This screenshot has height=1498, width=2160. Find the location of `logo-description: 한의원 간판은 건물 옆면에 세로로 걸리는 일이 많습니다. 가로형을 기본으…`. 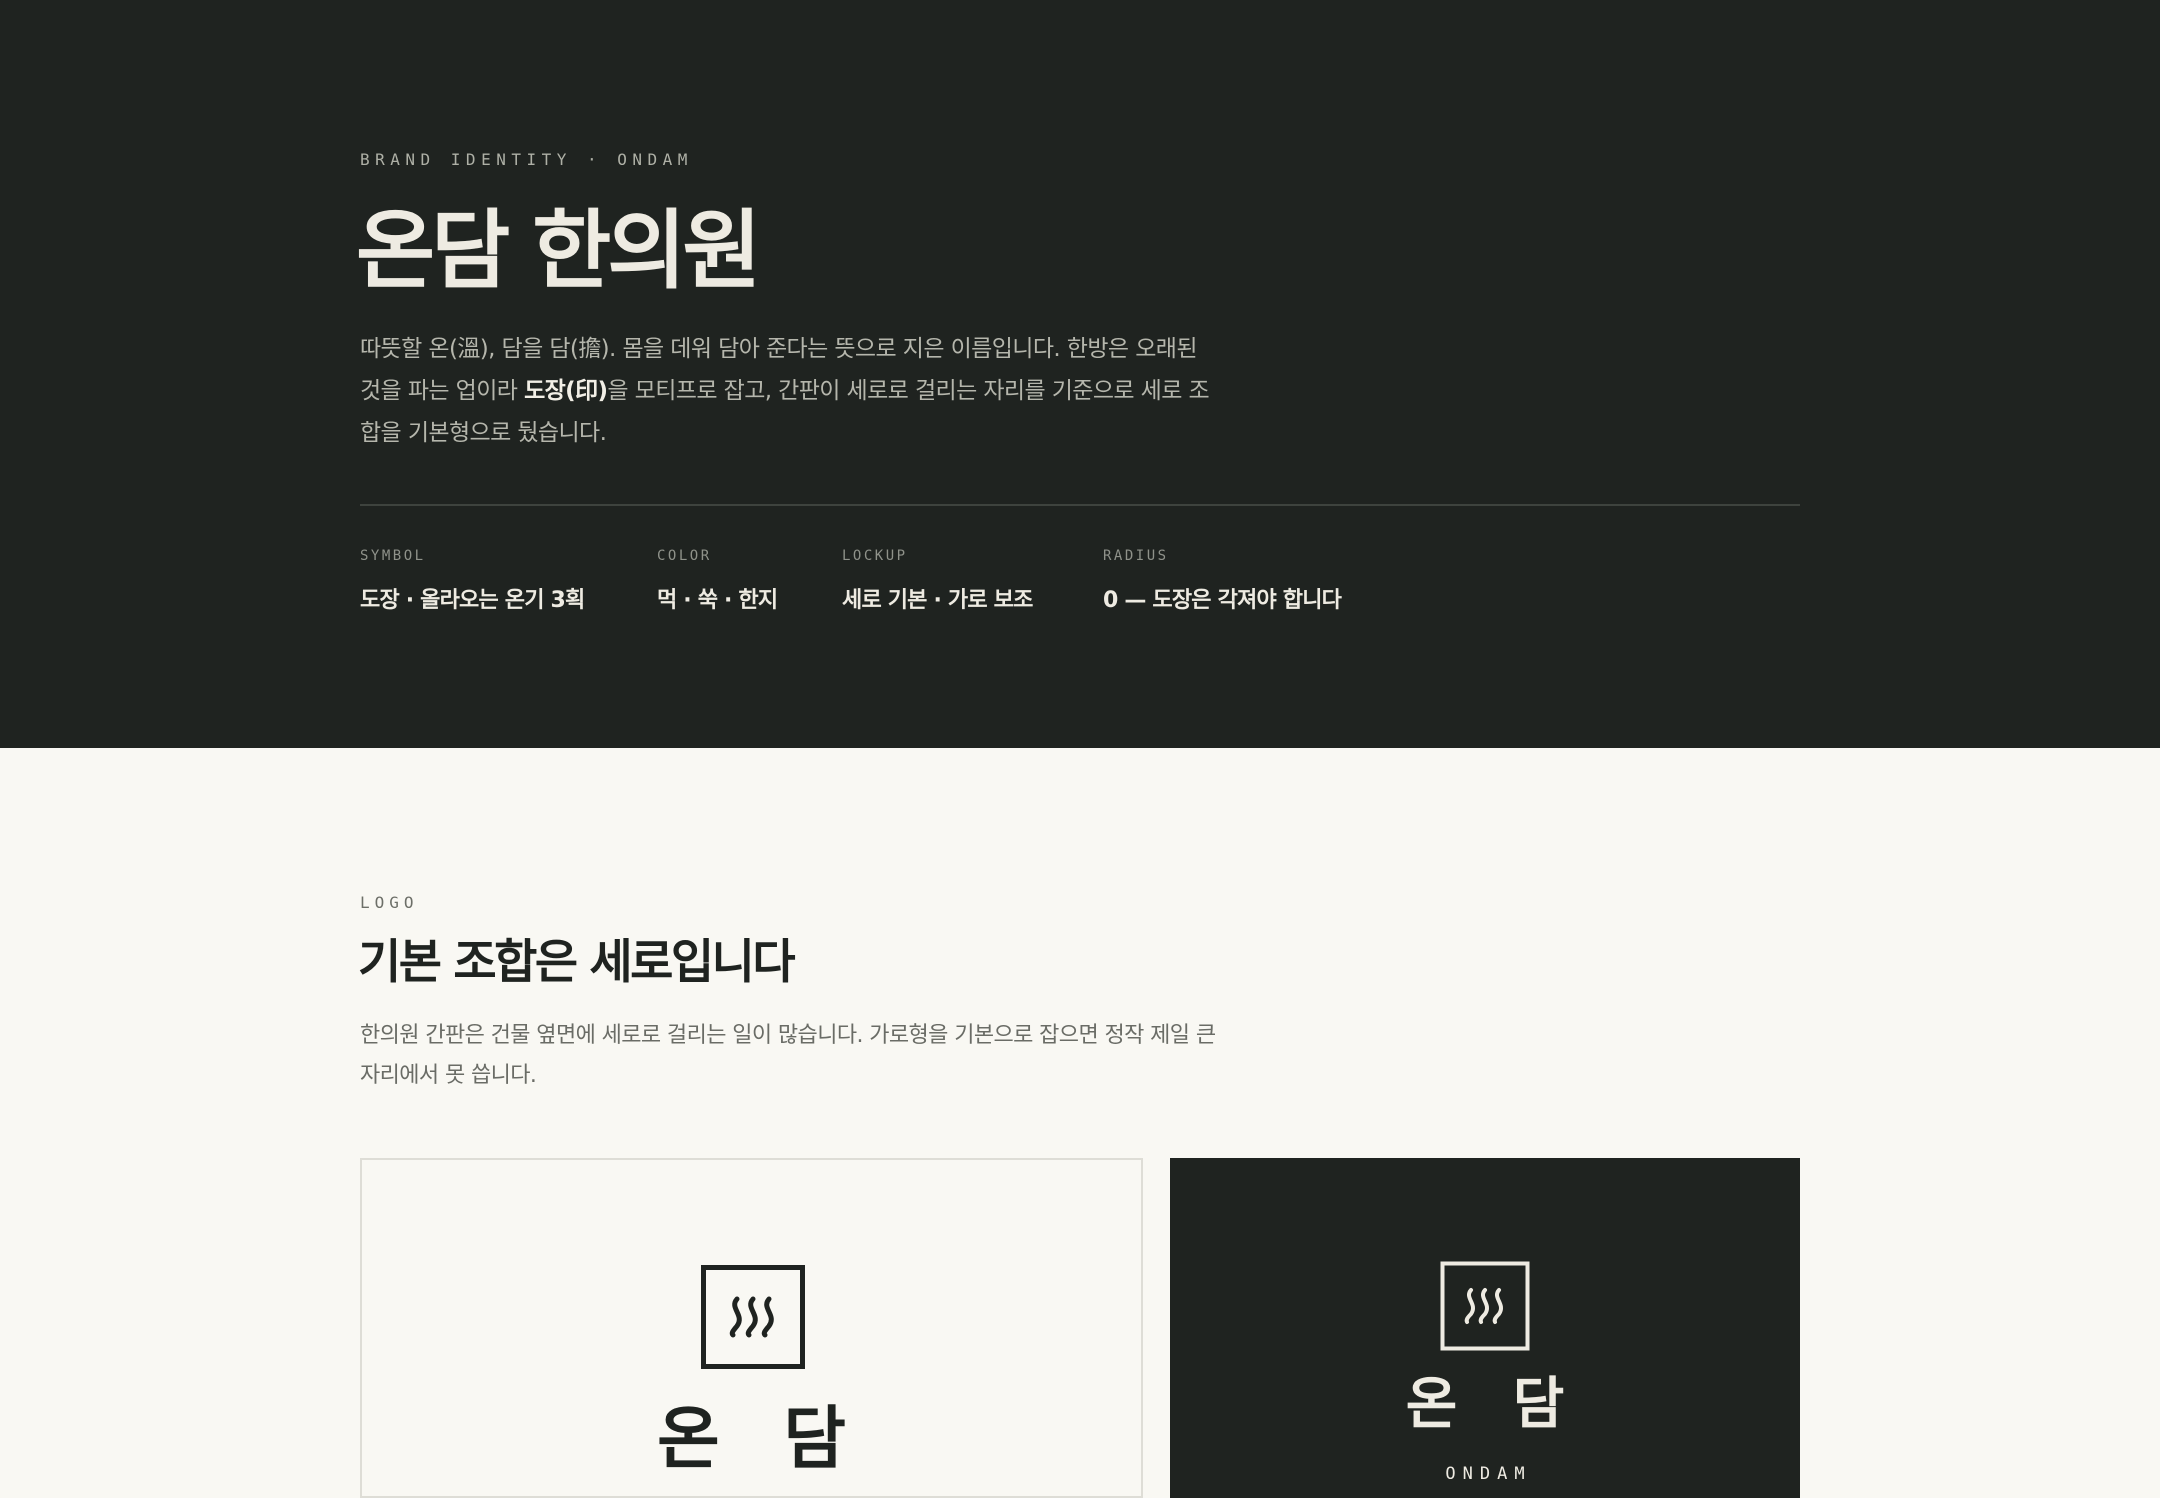

logo-description: 한의원 간판은 건물 옆면에 세로로 걸리는 일이 많습니다. 가로형을 기본으… is located at coordinates (788, 1055).